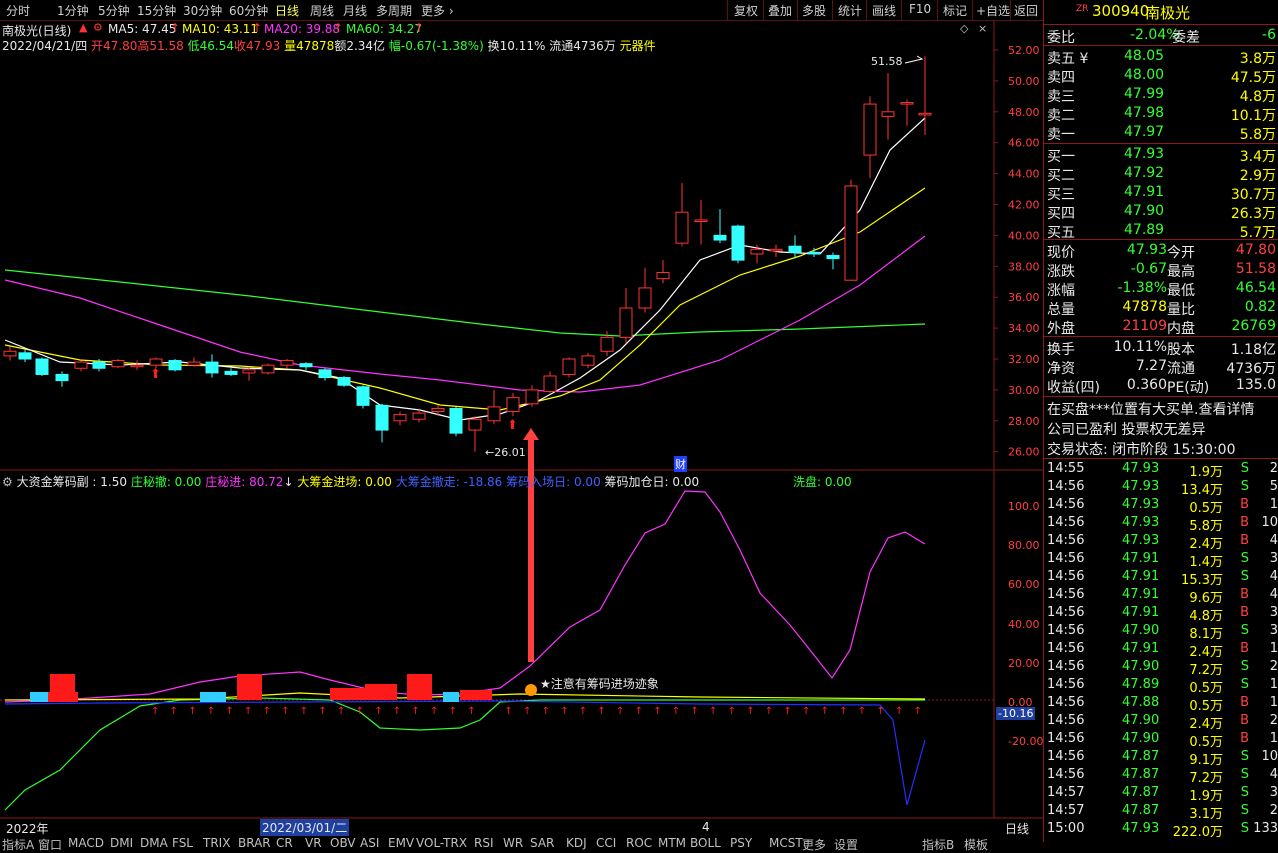  Describe the element at coordinates (680, 464) in the screenshot. I see `finance-marker-icon: 财` at that location.